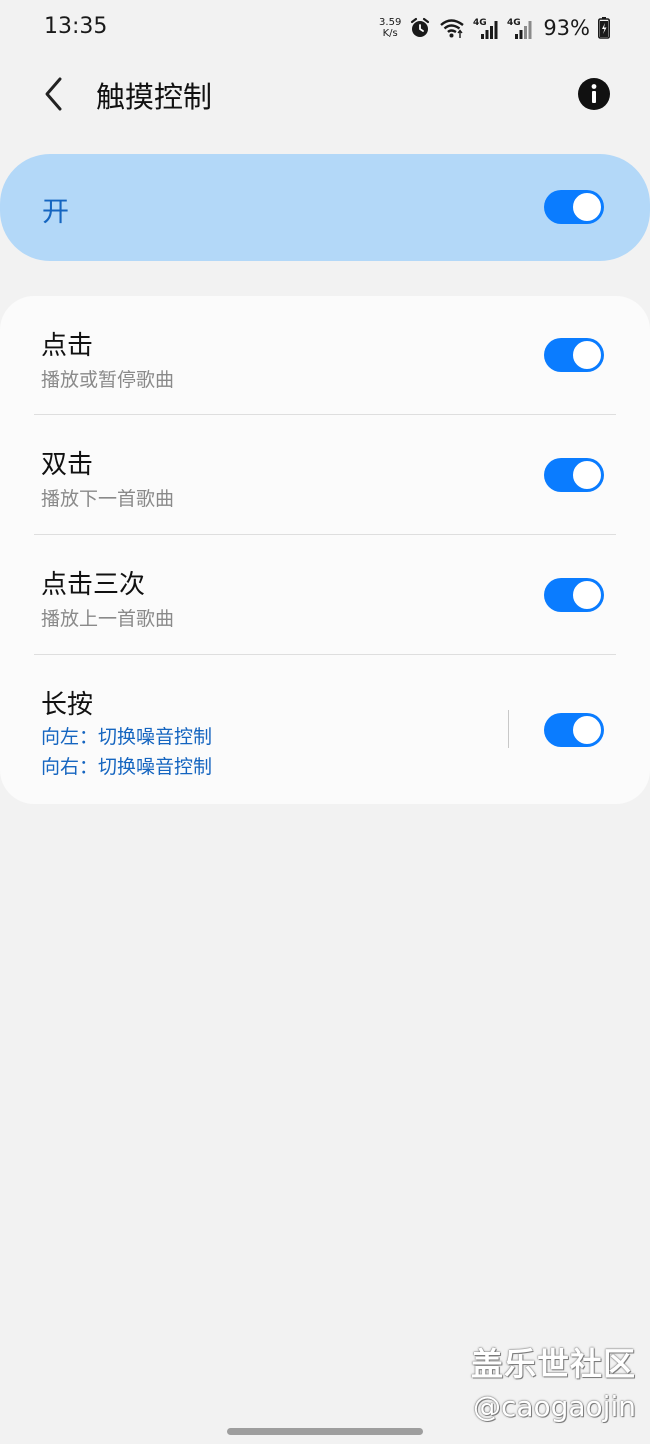  Describe the element at coordinates (553, 1364) in the screenshot. I see `watermark-brand: 盖乐世社区` at that location.